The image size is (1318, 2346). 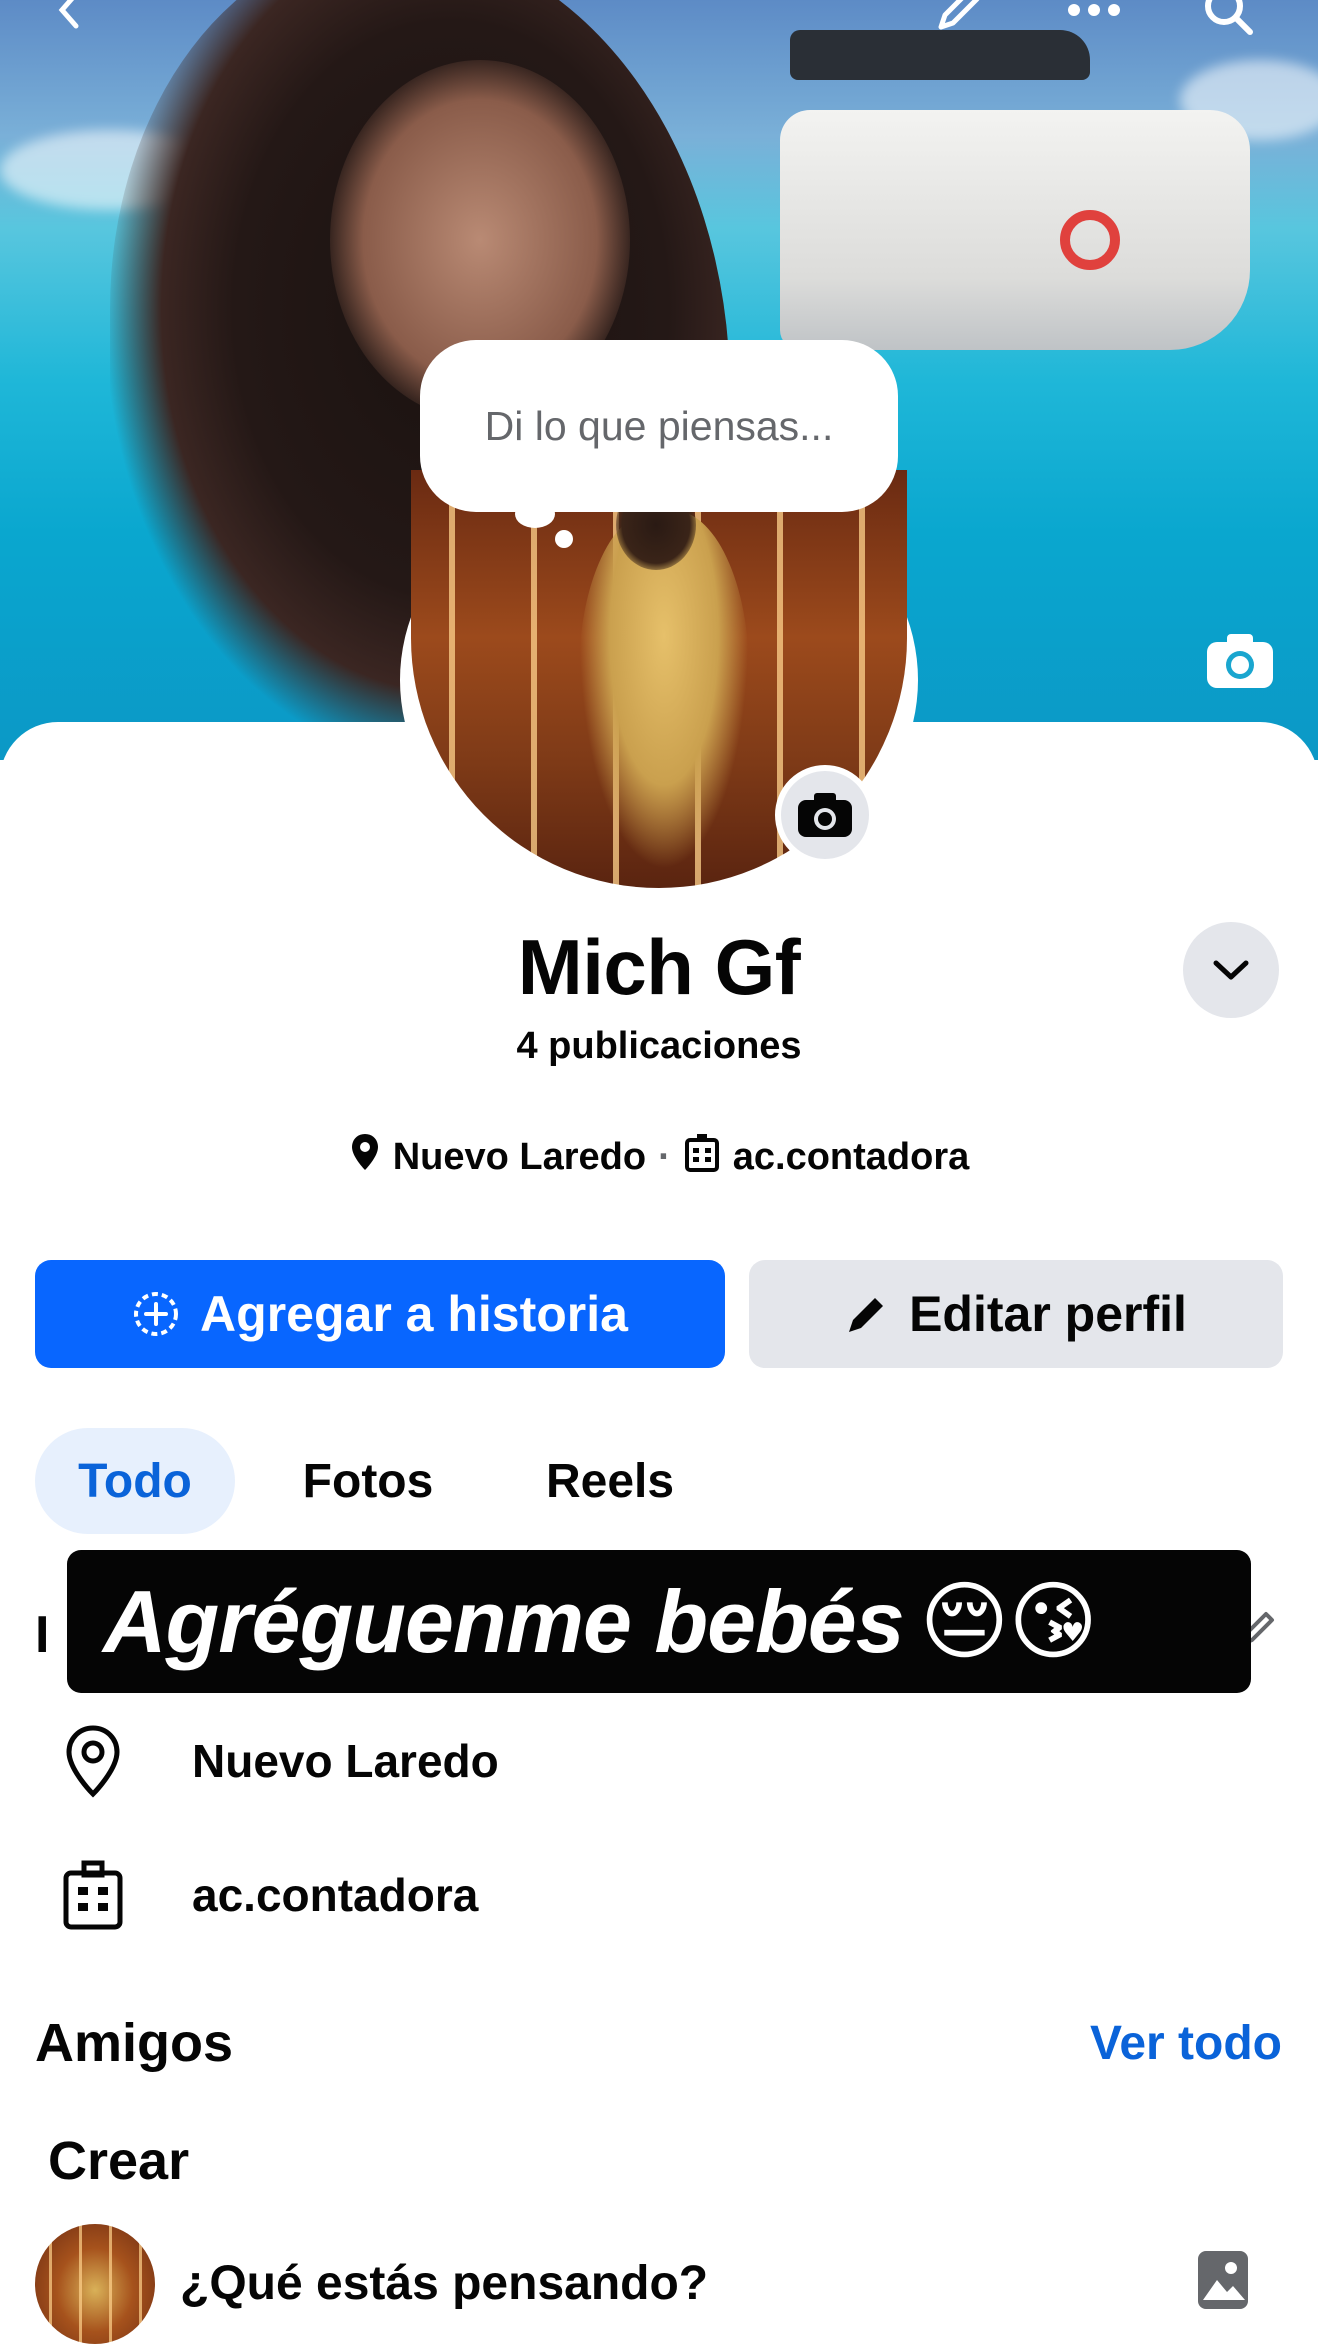 I want to click on detail-location-text: Nuevo Laredo, so click(x=345, y=1761).